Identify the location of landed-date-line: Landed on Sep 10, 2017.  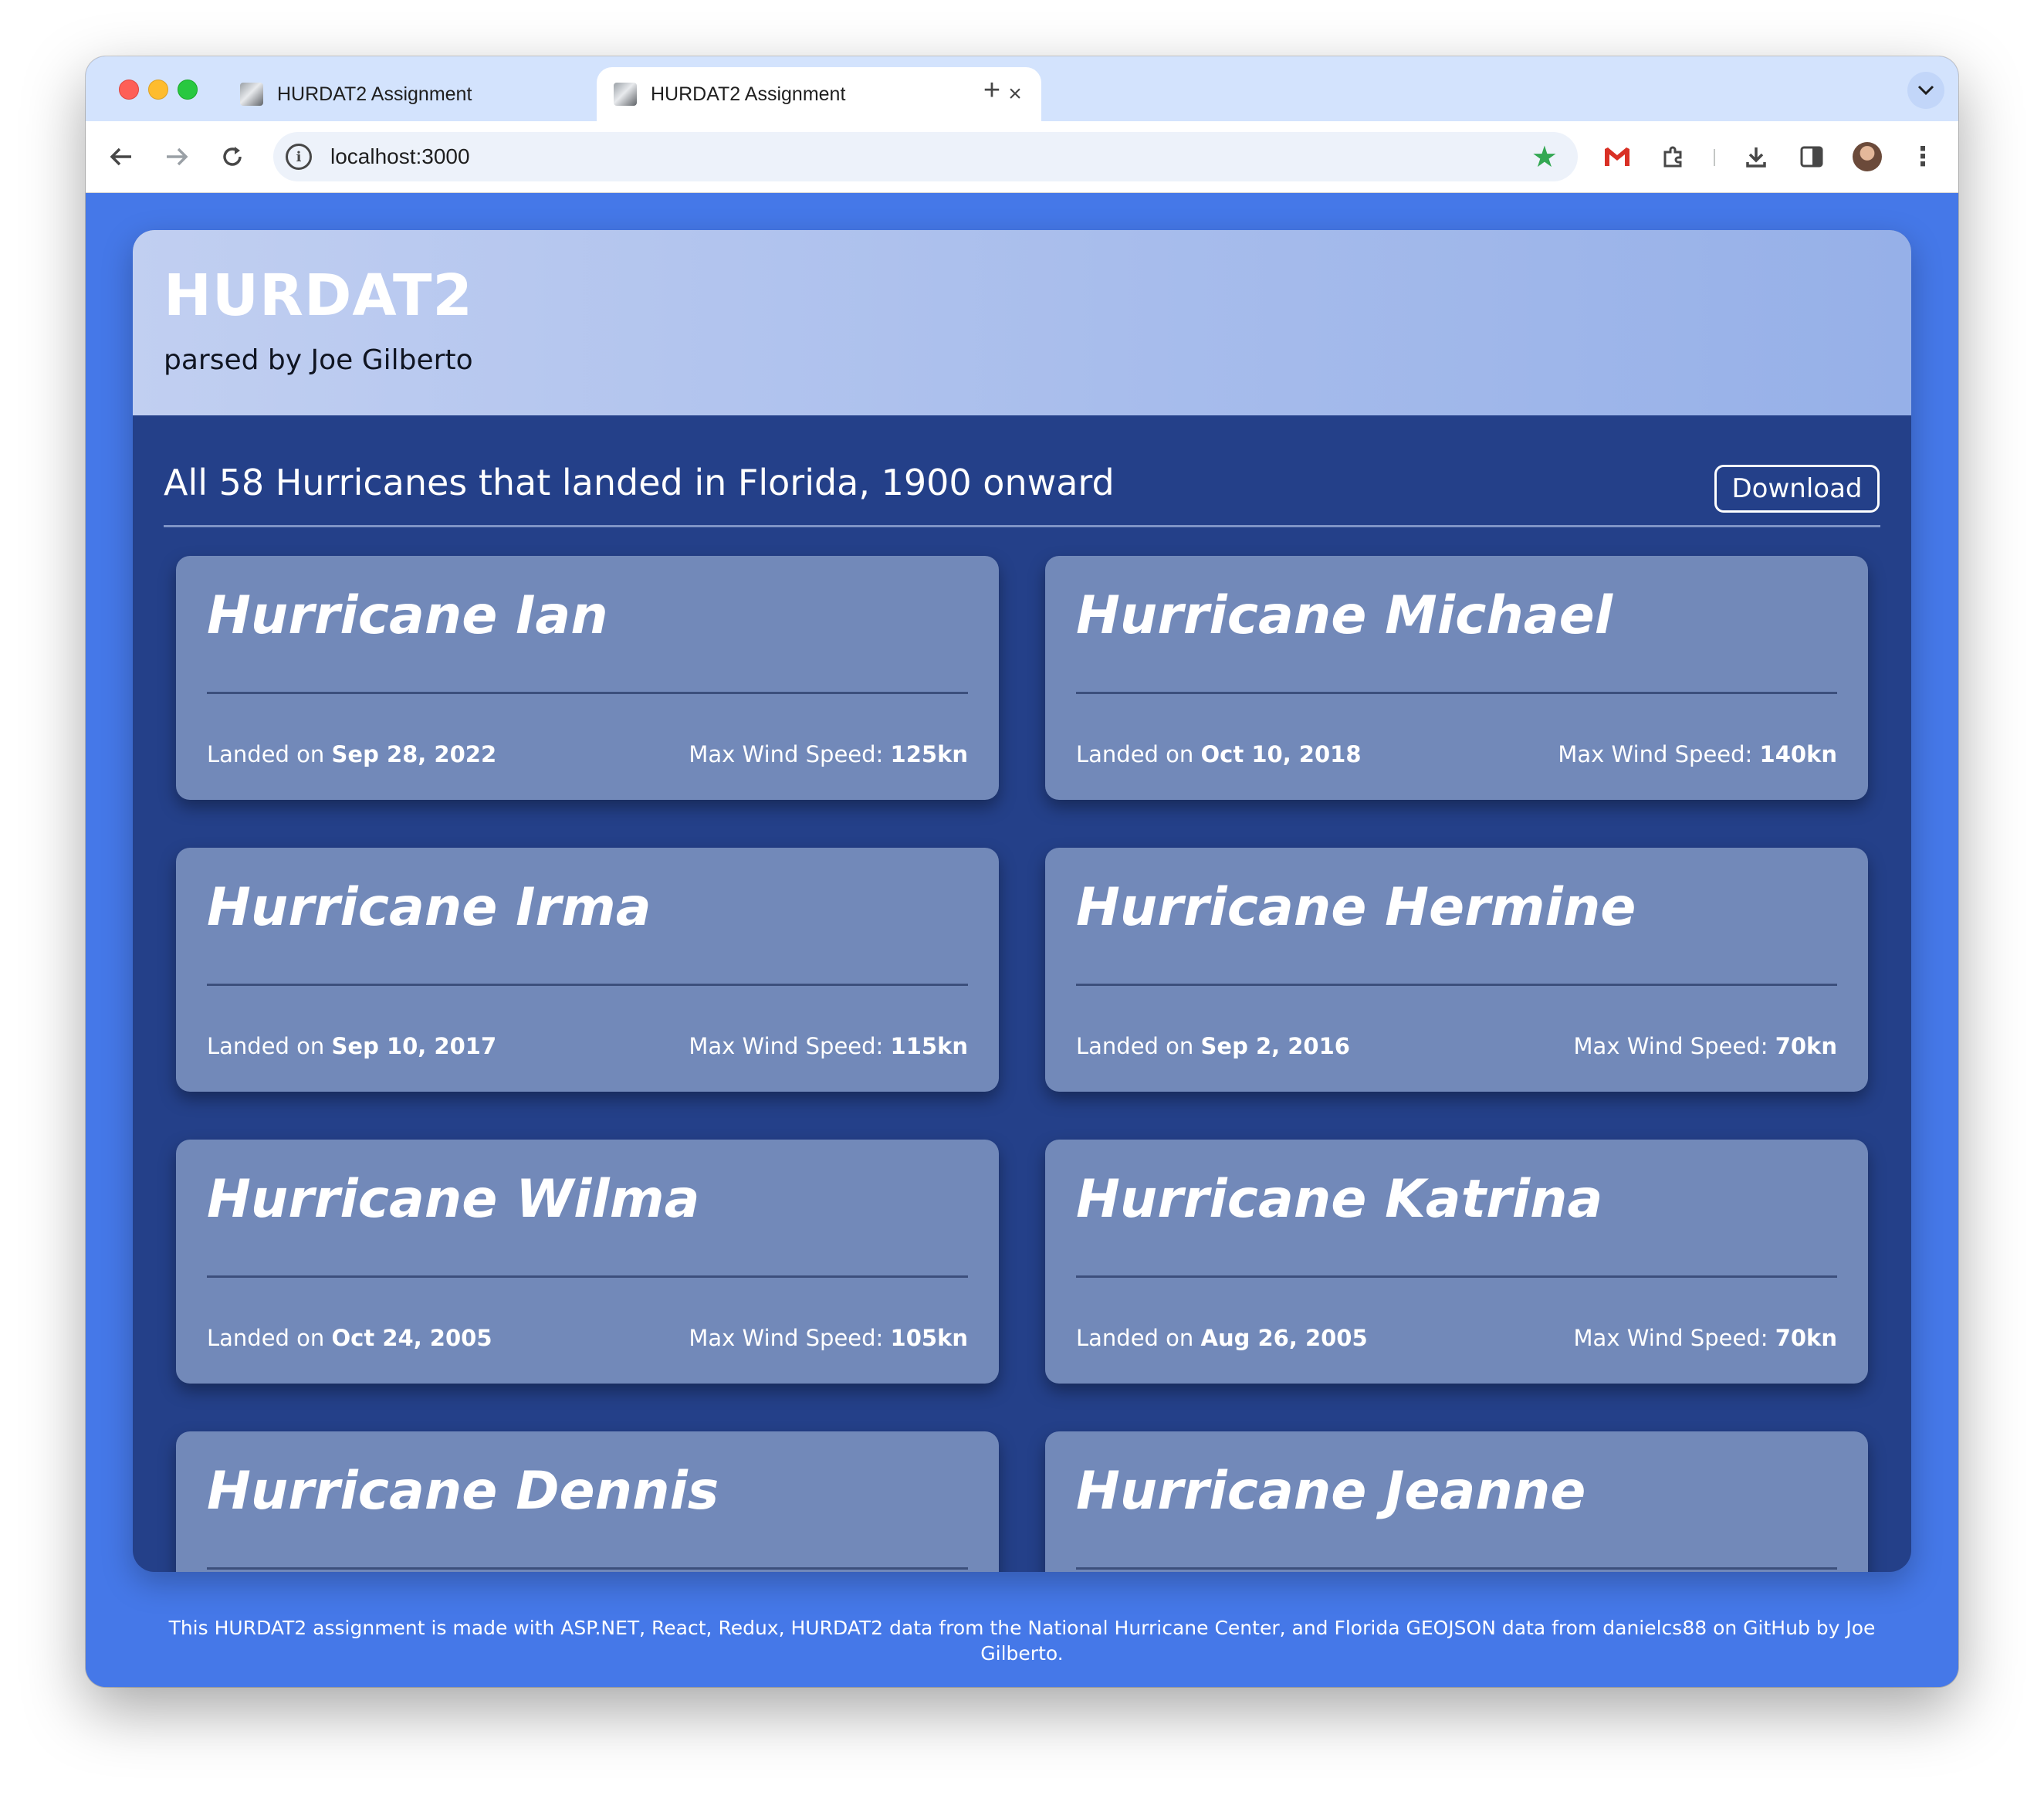
(351, 1046).